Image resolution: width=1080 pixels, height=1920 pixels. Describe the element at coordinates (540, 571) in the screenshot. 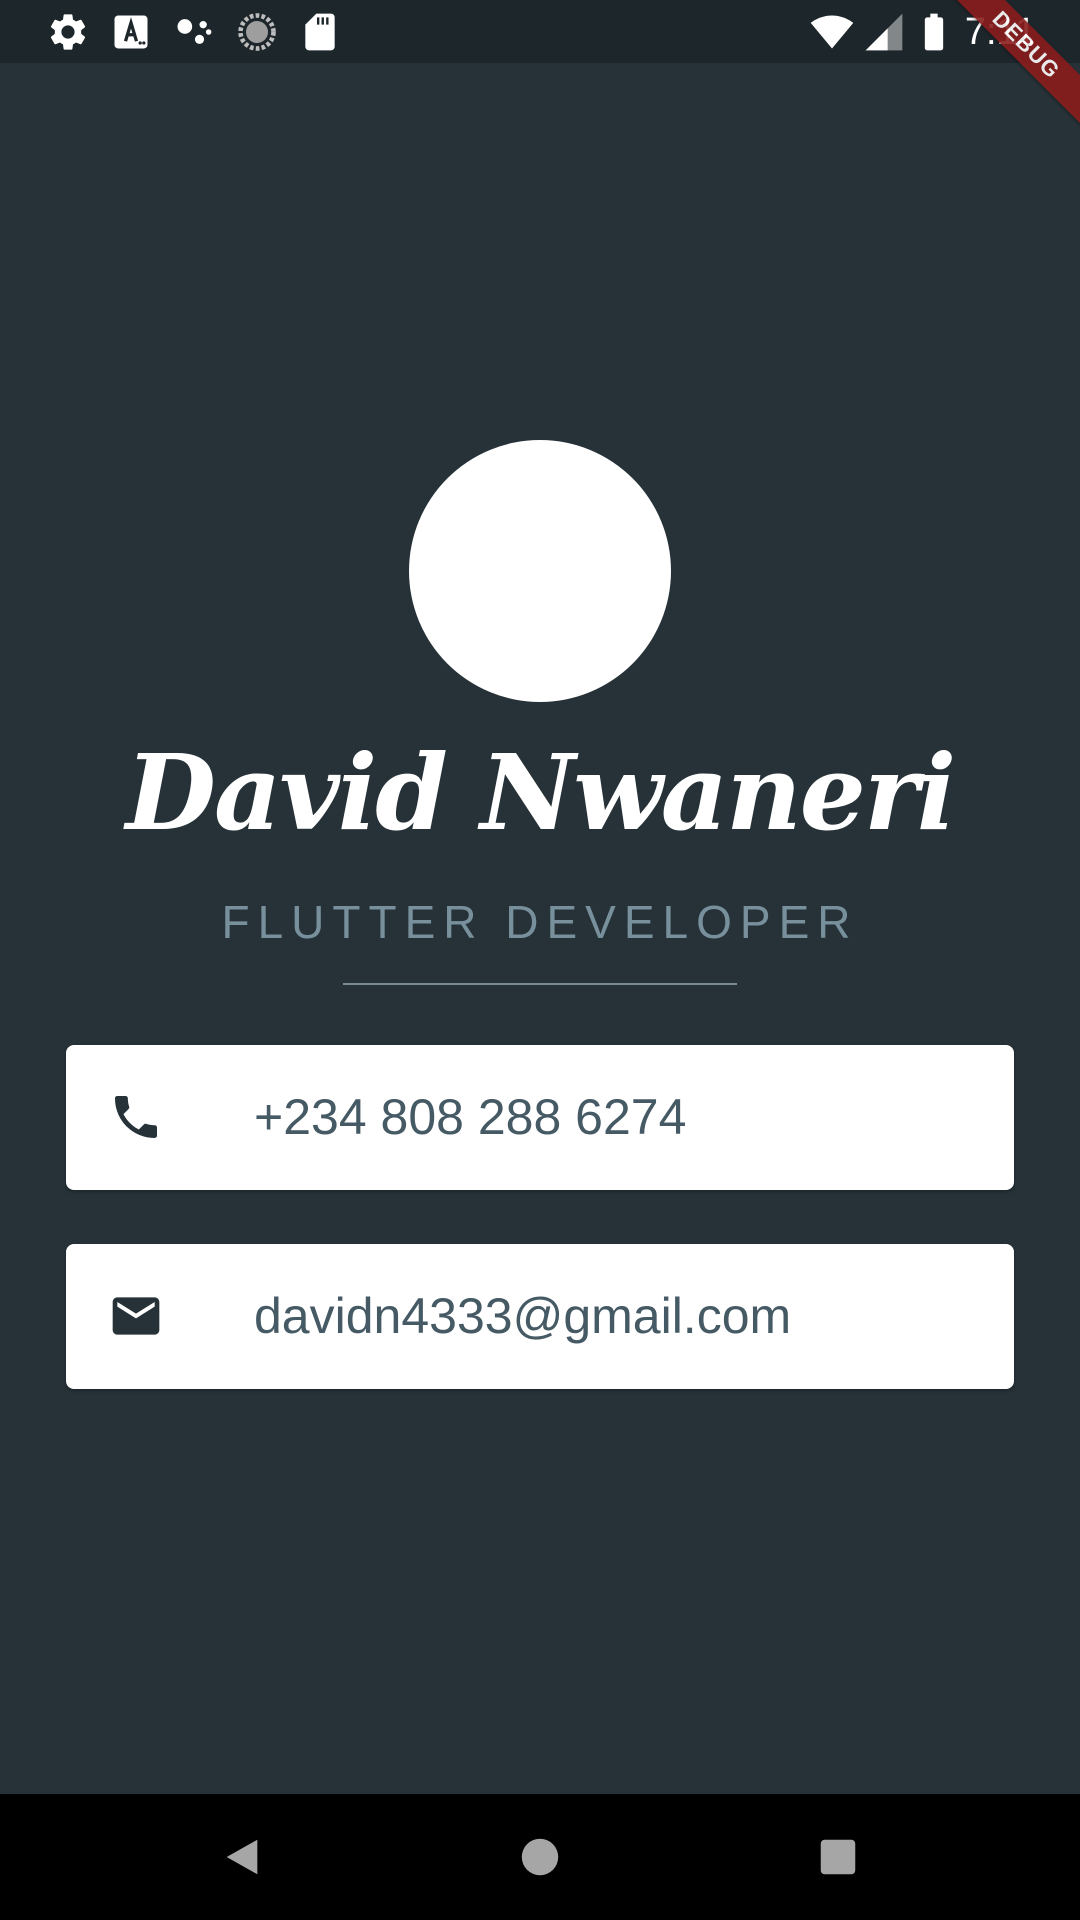

I see `avatar` at that location.